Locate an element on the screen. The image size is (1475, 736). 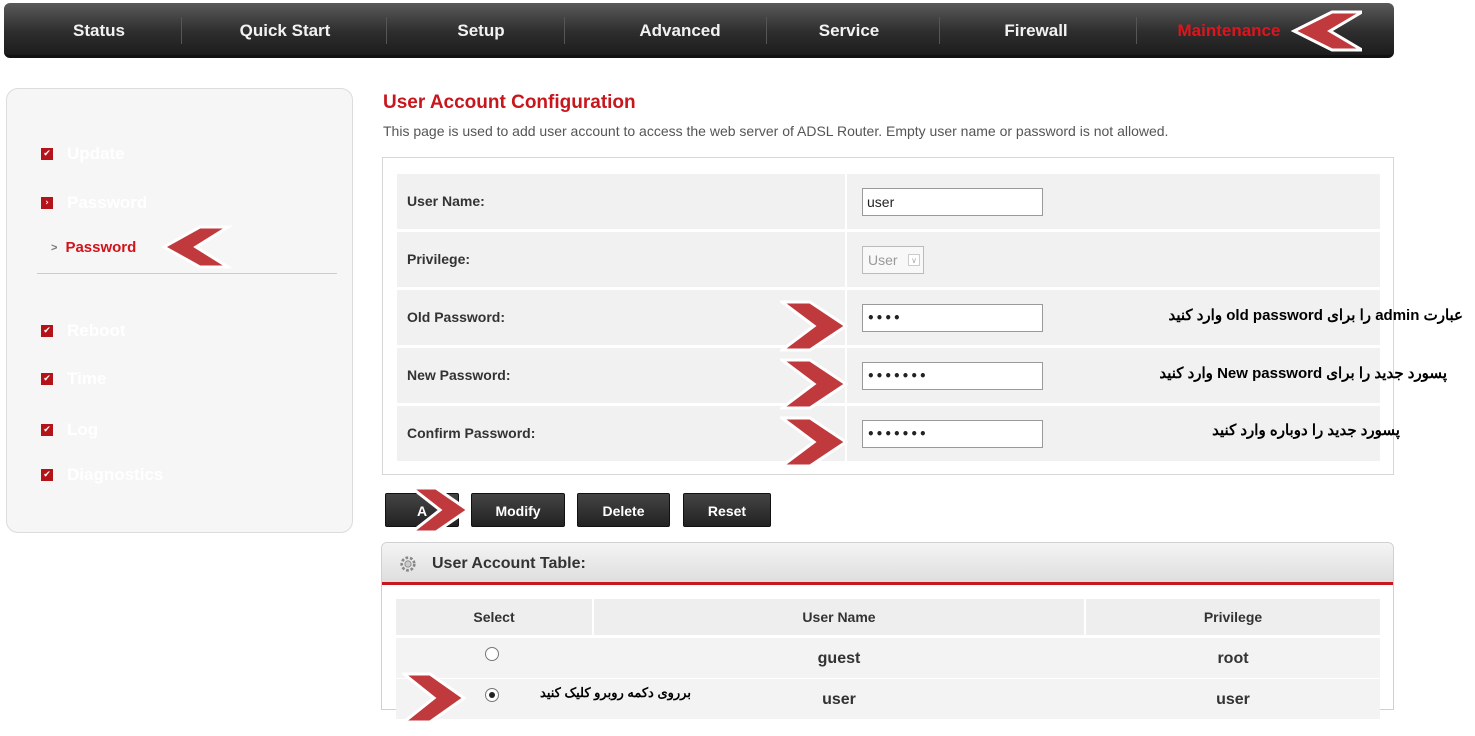
sidebar-item-diagnostics: ✔ Diagnostics is located at coordinates (102, 475).